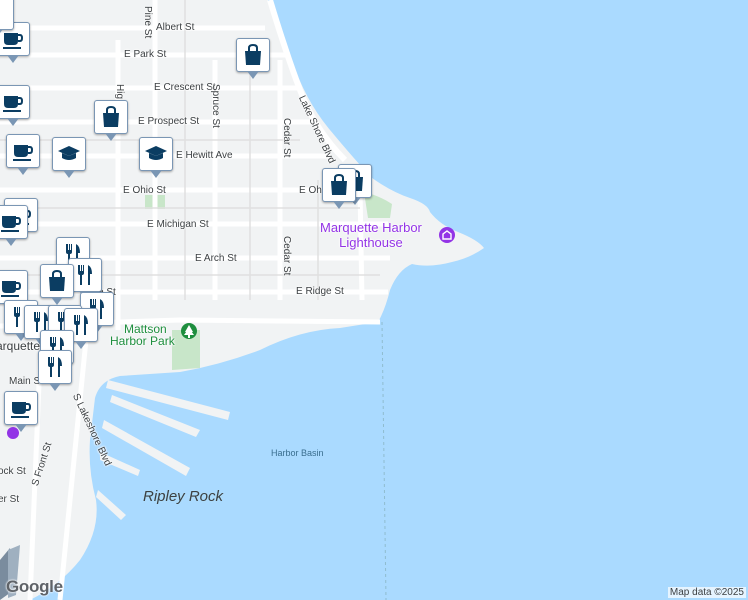  I want to click on street-label-ohio: E Ohio St, so click(144, 190).